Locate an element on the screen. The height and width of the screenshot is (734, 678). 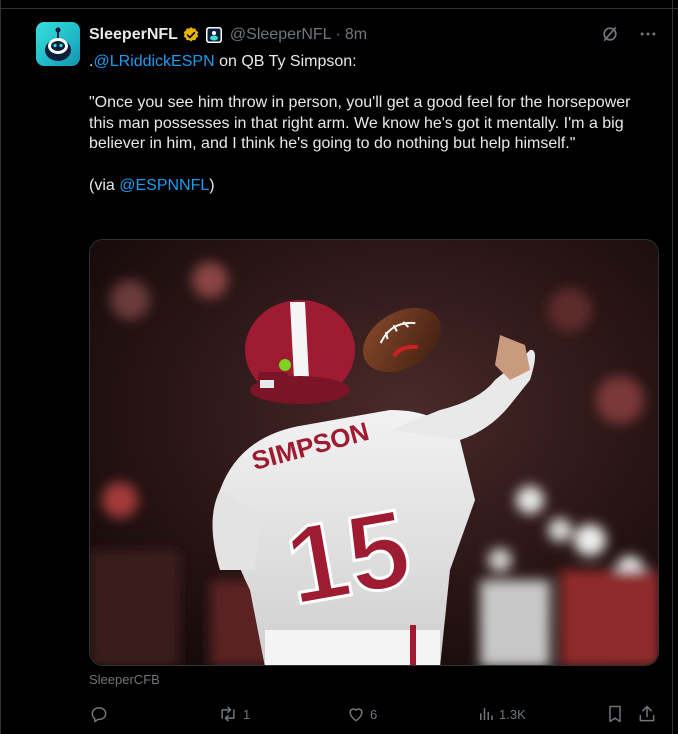
sleeper-logo-icon is located at coordinates (58, 44).